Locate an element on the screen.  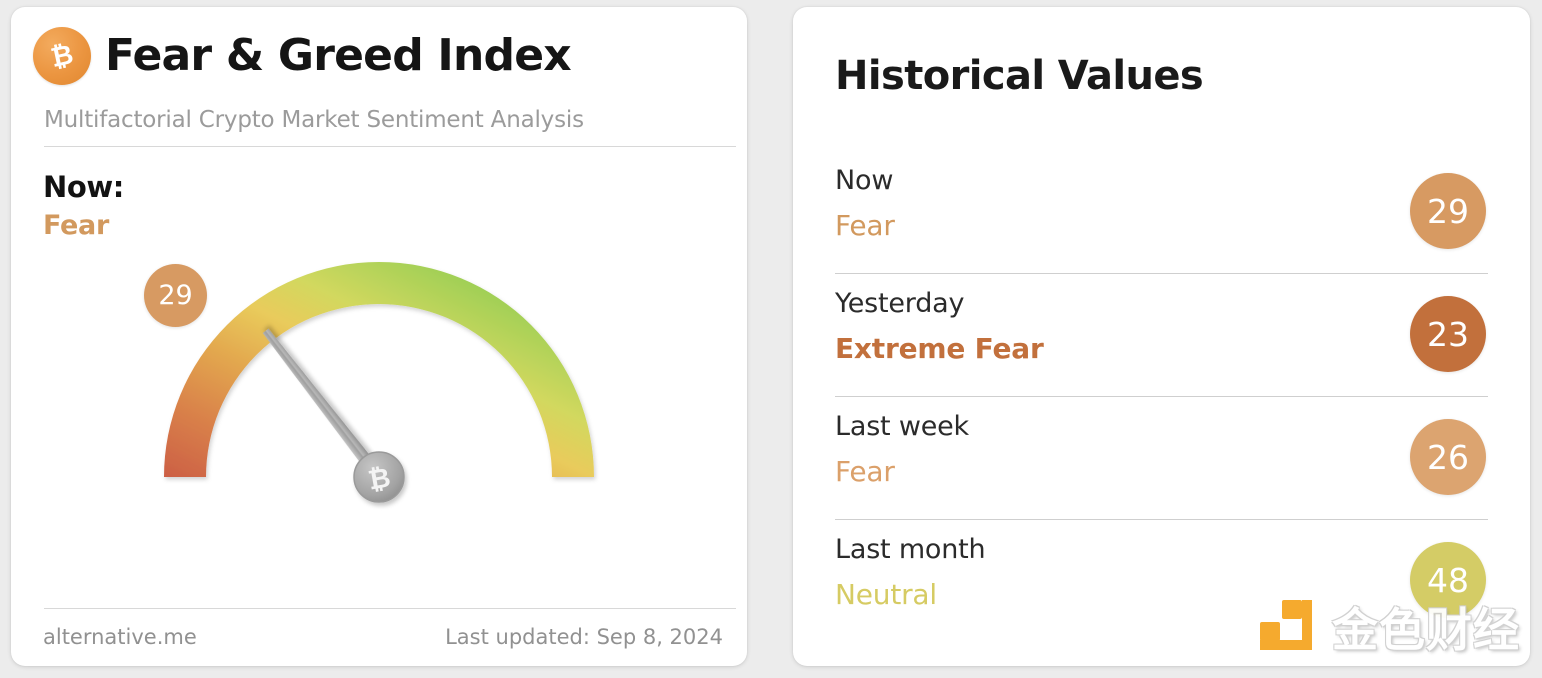
list-item: Yesterday Extreme Fear 23 is located at coordinates (1161, 335).